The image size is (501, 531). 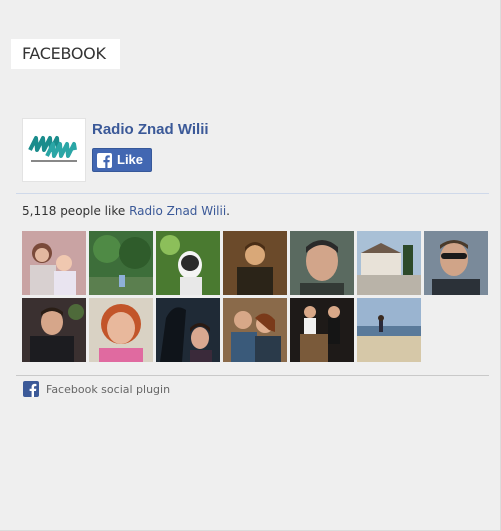 I want to click on widget-heading: FACEBOOK, so click(x=65, y=54).